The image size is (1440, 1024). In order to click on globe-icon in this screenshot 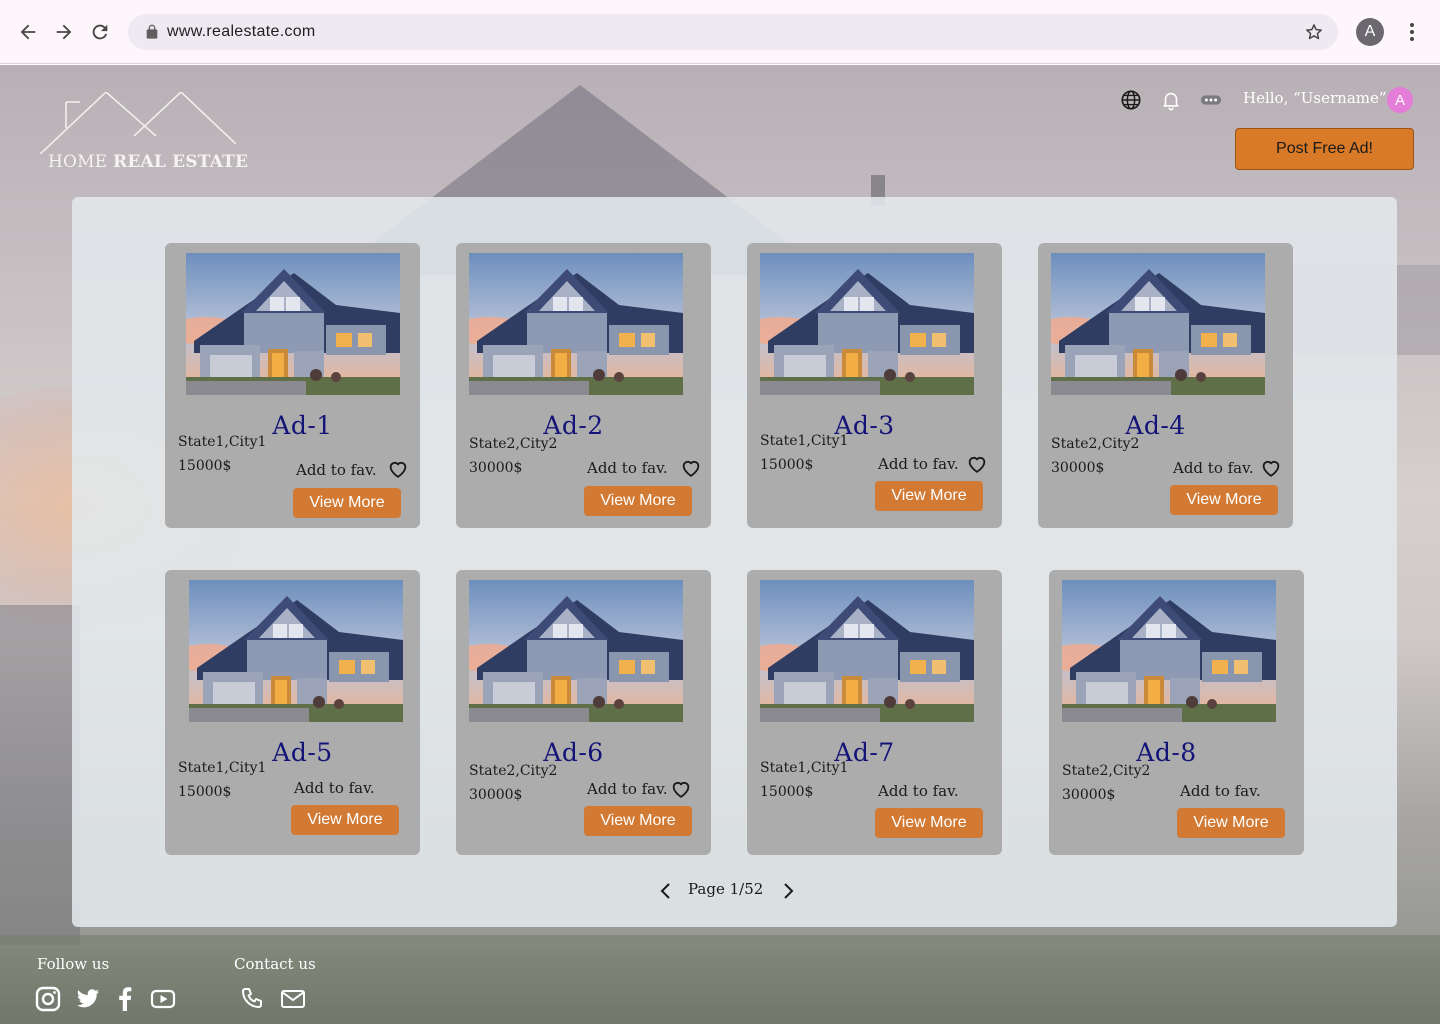, I will do `click(1131, 100)`.